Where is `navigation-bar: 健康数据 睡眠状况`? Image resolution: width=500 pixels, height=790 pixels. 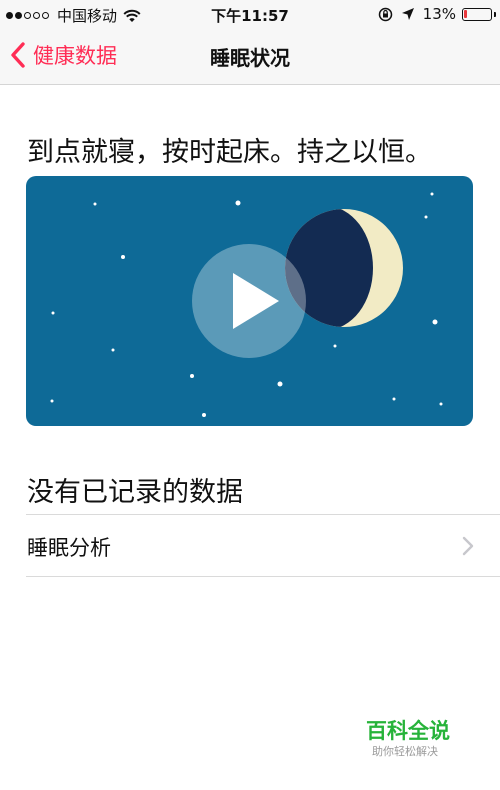
navigation-bar: 健康数据 睡眠状况 is located at coordinates (250, 56).